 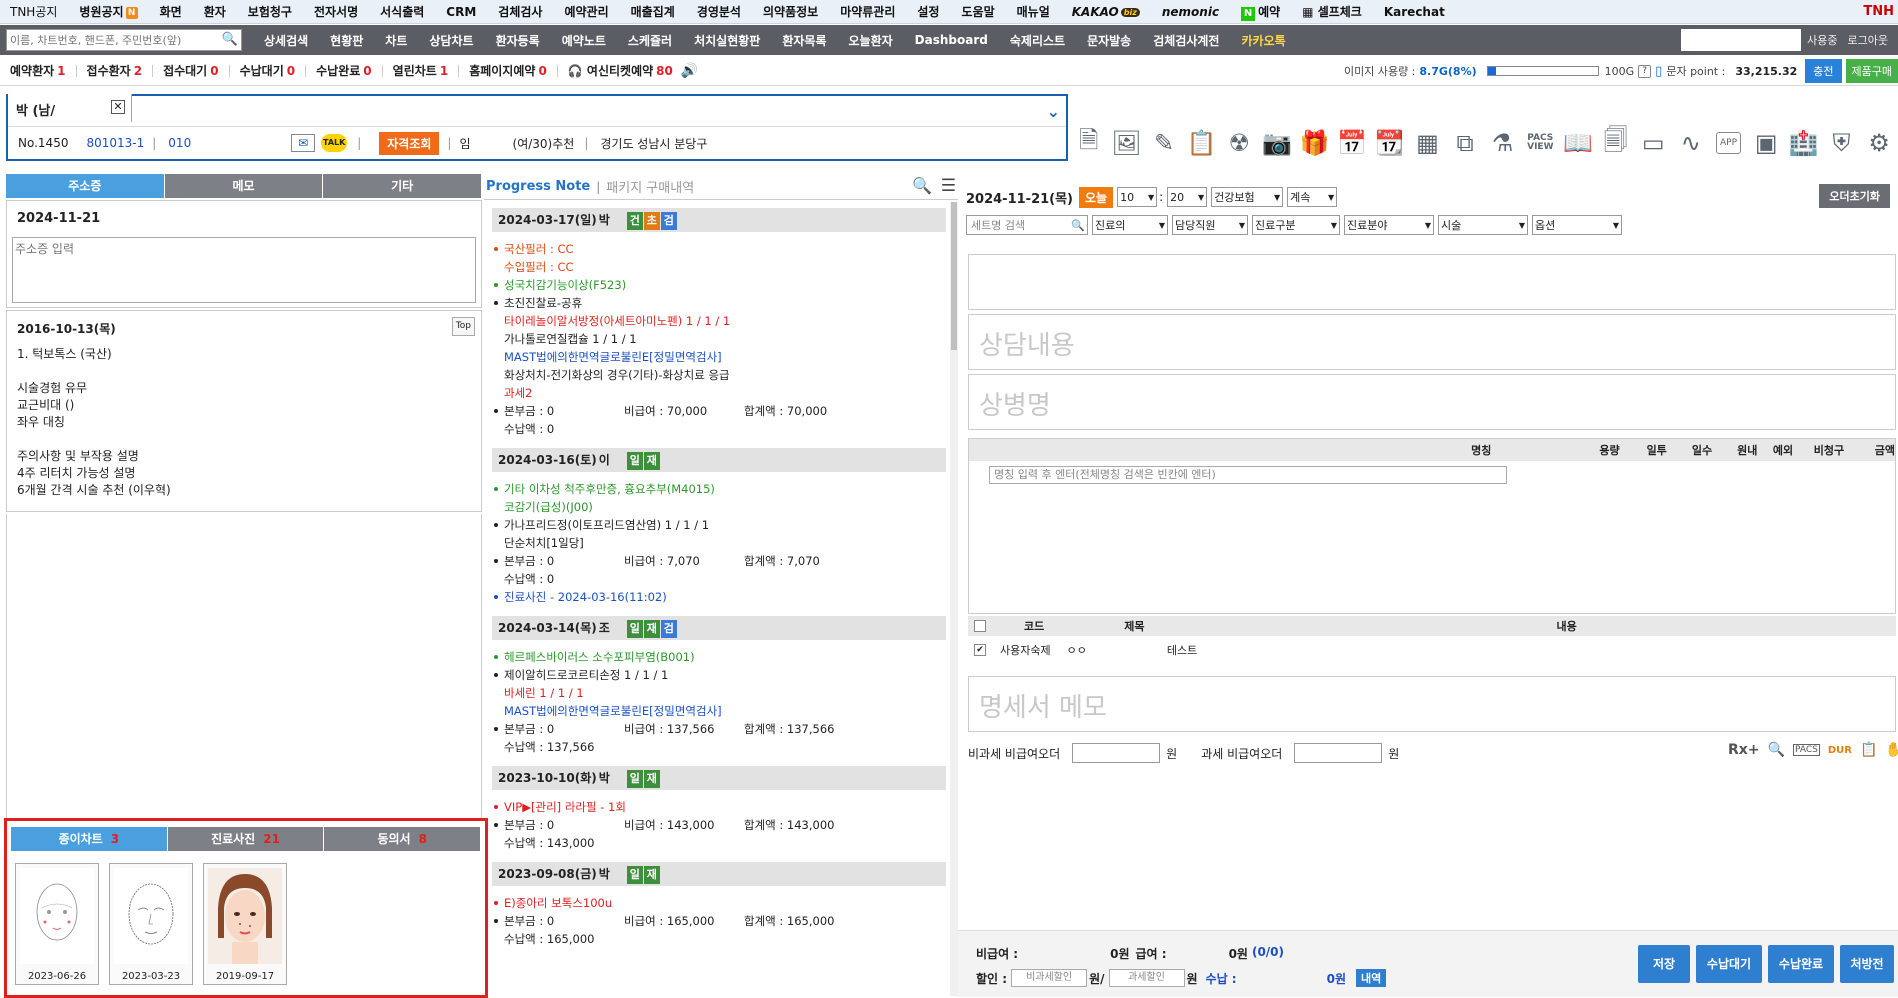 What do you see at coordinates (638, 71) in the screenshot?
I see `status-ticket: 🎧 여신티켓예약 80 🔊` at bounding box center [638, 71].